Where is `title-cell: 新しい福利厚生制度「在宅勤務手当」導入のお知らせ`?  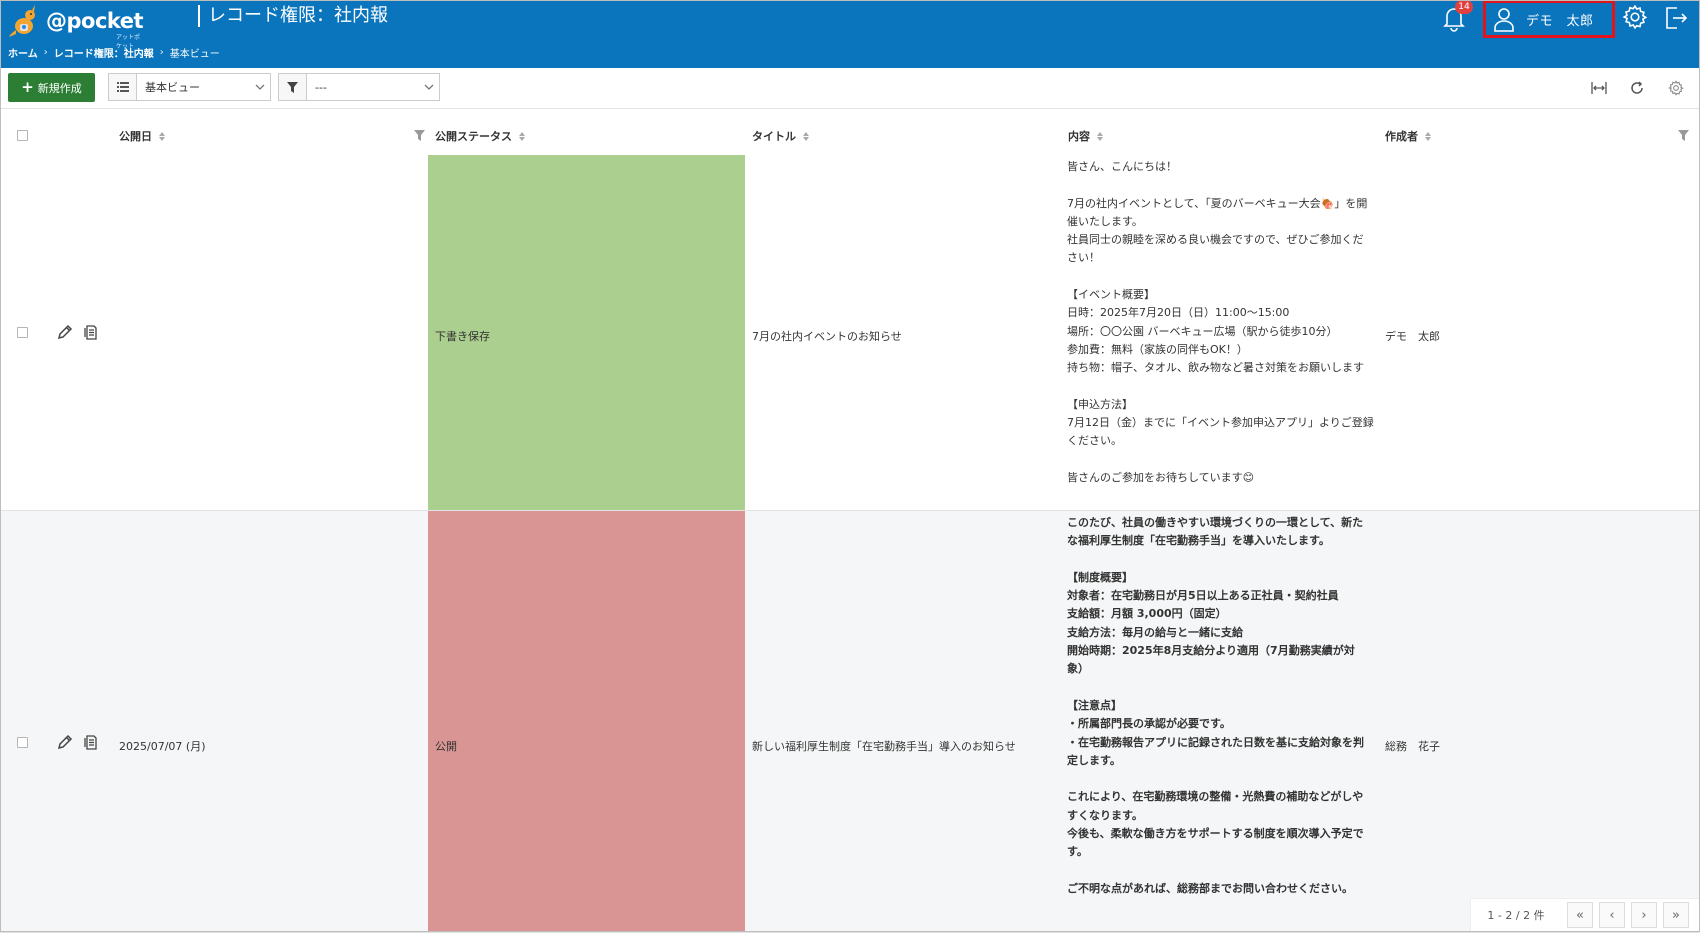 title-cell: 新しい福利厚生制度「在宅勤務手当」導入のお知らせ is located at coordinates (884, 746).